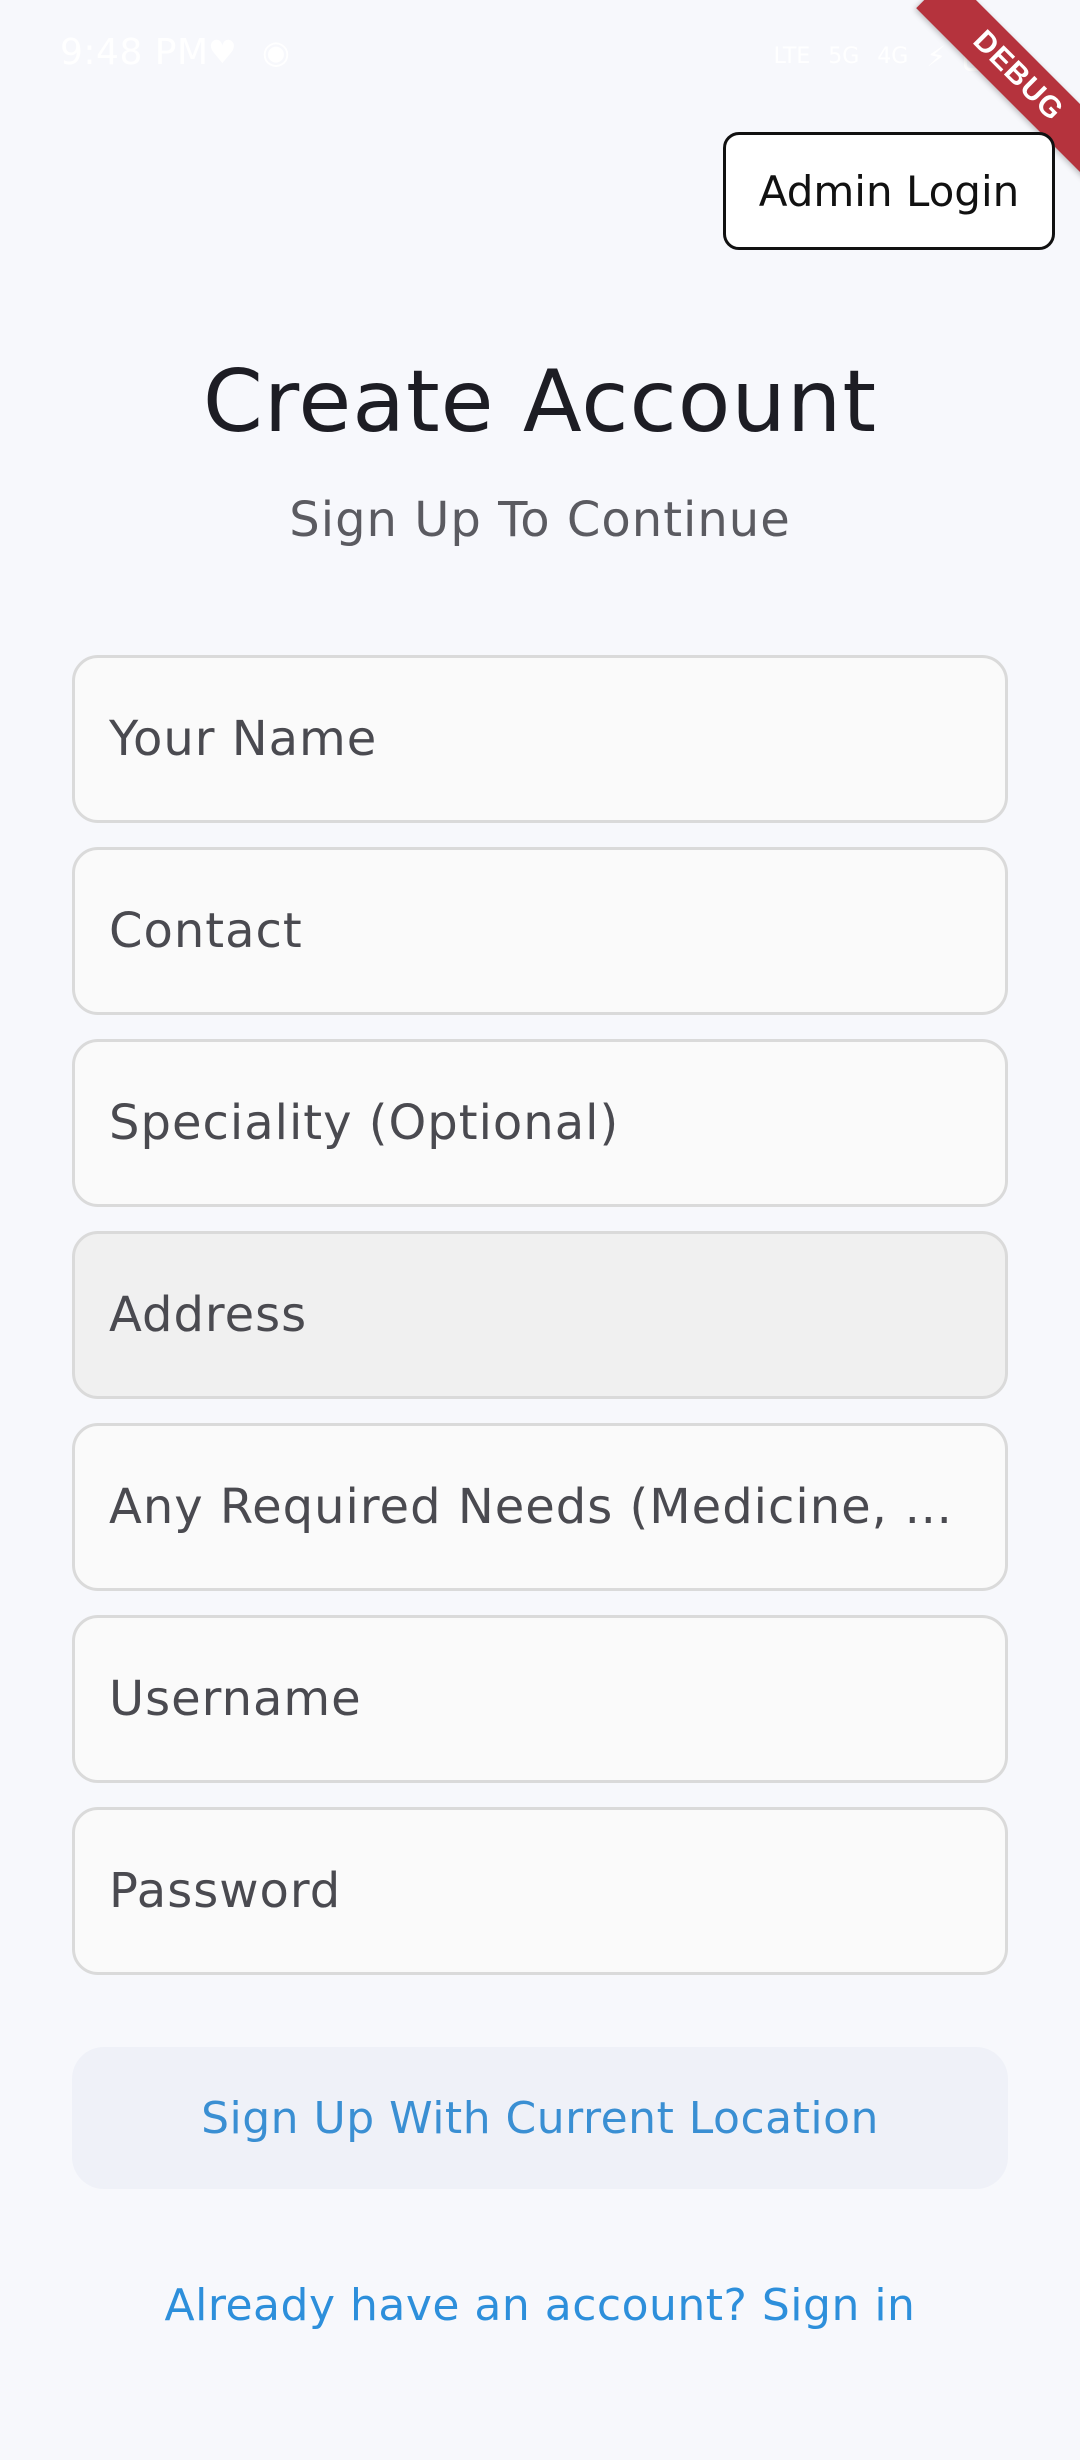 Image resolution: width=1080 pixels, height=2460 pixels. I want to click on admin-login-button: Admin Login, so click(889, 191).